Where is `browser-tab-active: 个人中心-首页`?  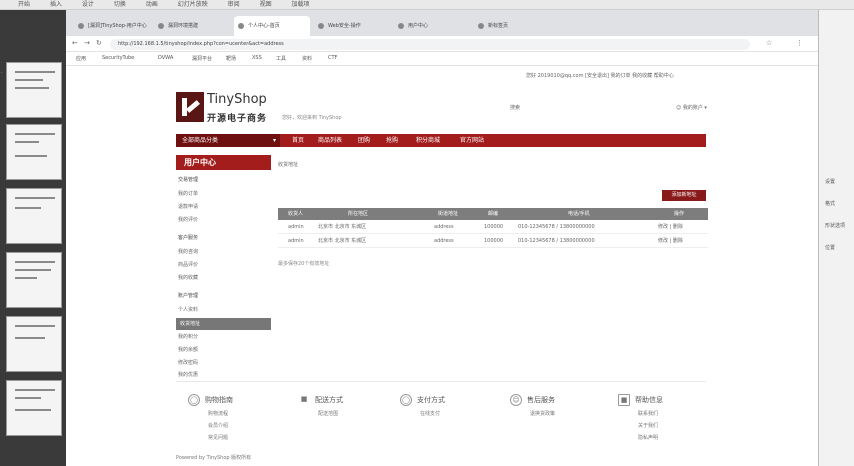 browser-tab-active: 个人中心-首页 is located at coordinates (272, 26).